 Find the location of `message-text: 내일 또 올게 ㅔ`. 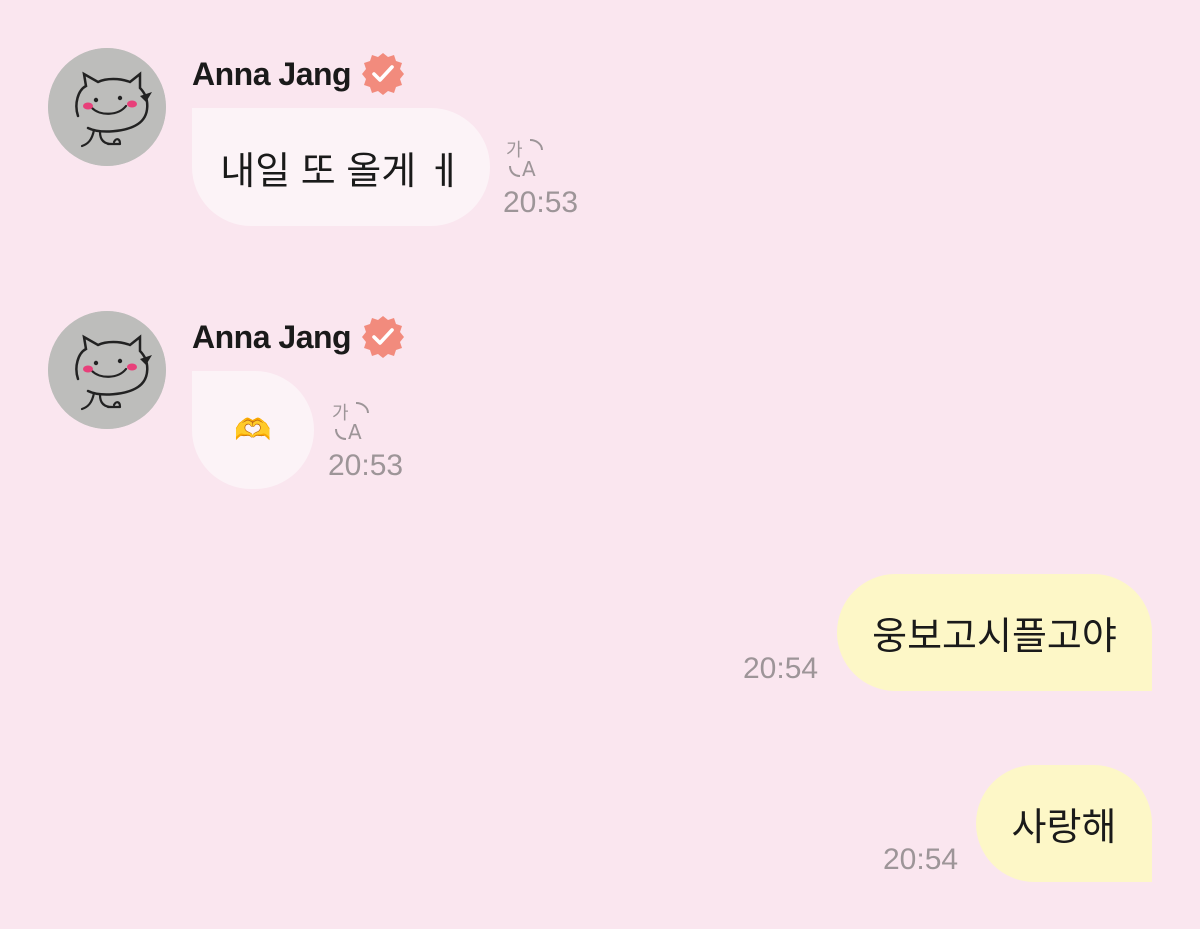

message-text: 내일 또 올게 ㅔ is located at coordinates (341, 171).